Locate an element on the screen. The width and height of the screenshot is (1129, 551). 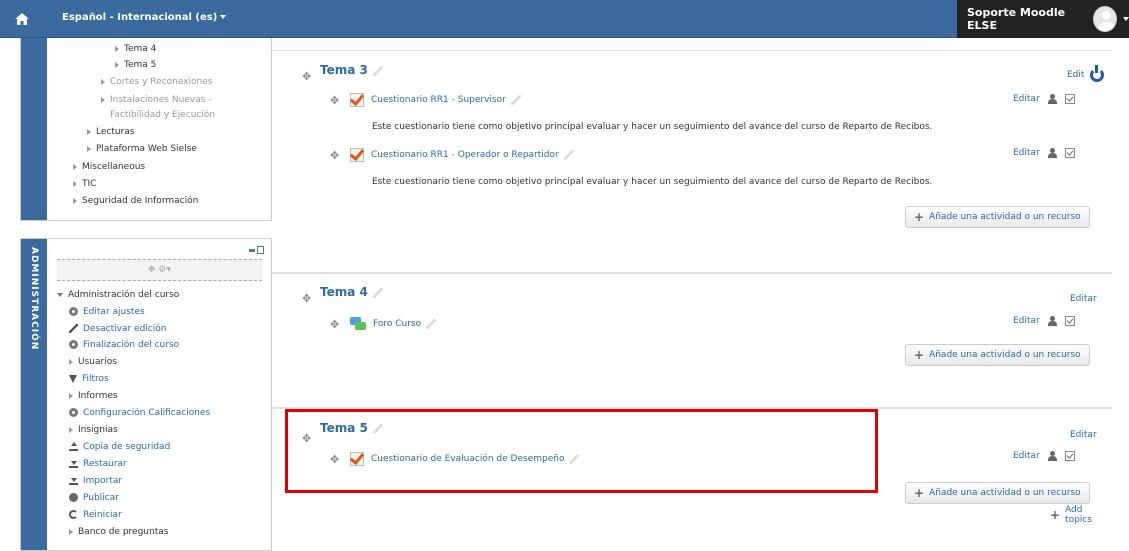
admin-item-calificaciones: Configuración Calificaciones is located at coordinates (139, 413).